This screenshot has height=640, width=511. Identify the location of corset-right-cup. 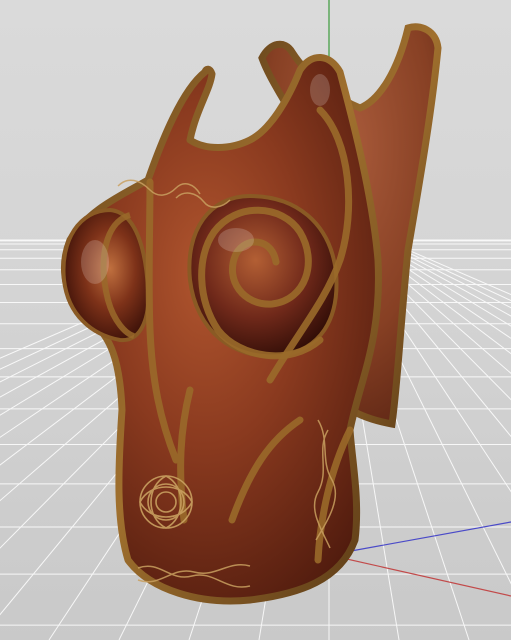
(263, 276).